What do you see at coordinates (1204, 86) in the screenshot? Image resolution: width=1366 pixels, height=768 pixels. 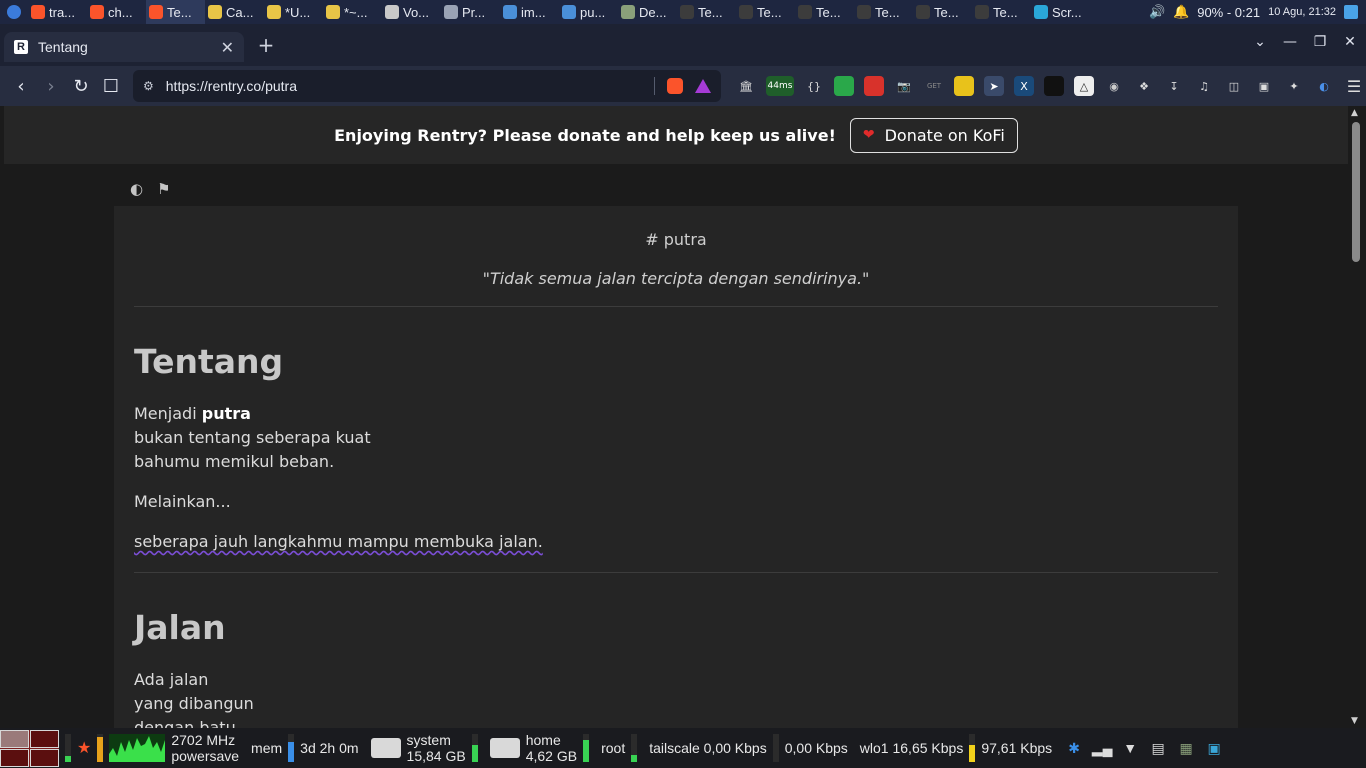 I see `music-icon: ♫` at bounding box center [1204, 86].